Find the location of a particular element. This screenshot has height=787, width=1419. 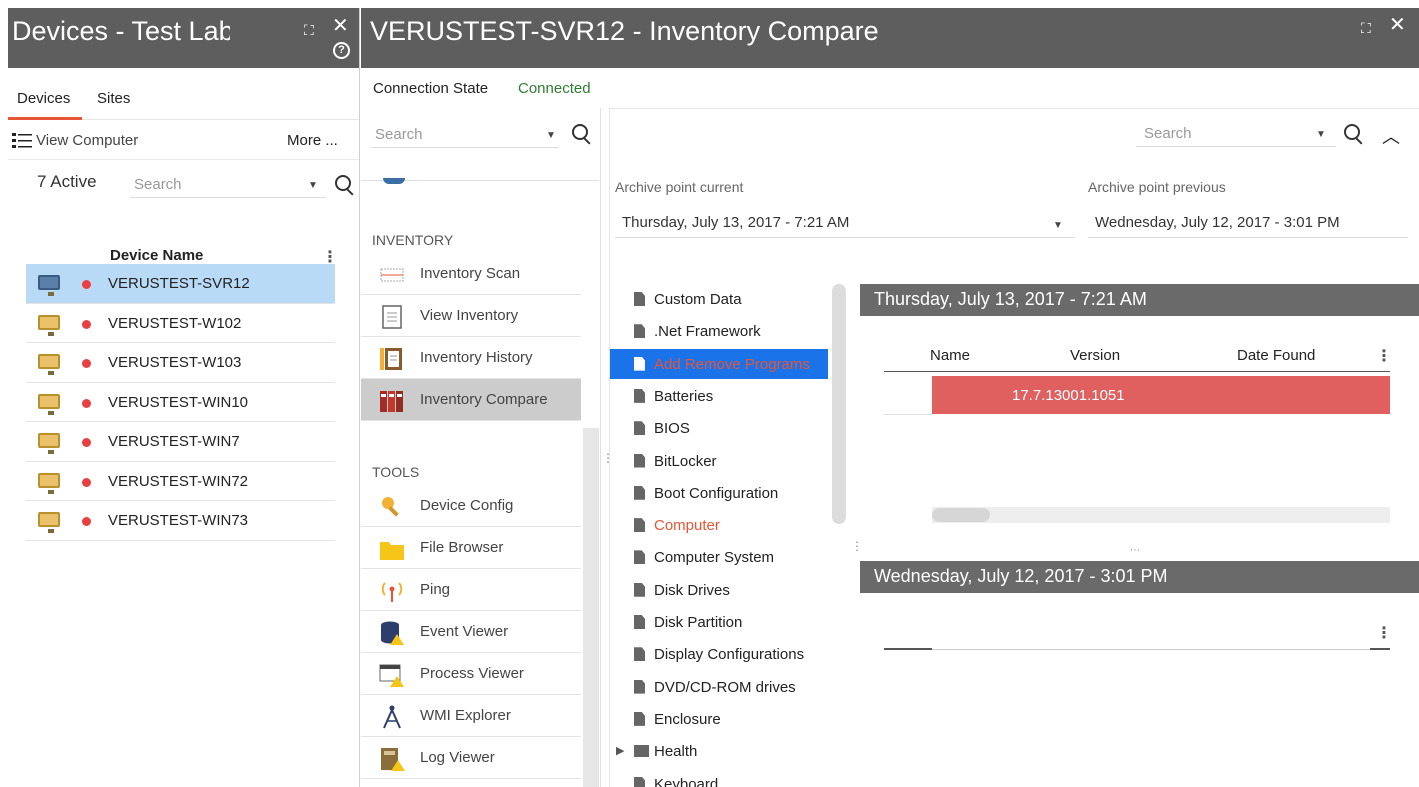

device-name: VERUSTEST-W102 is located at coordinates (175, 323).